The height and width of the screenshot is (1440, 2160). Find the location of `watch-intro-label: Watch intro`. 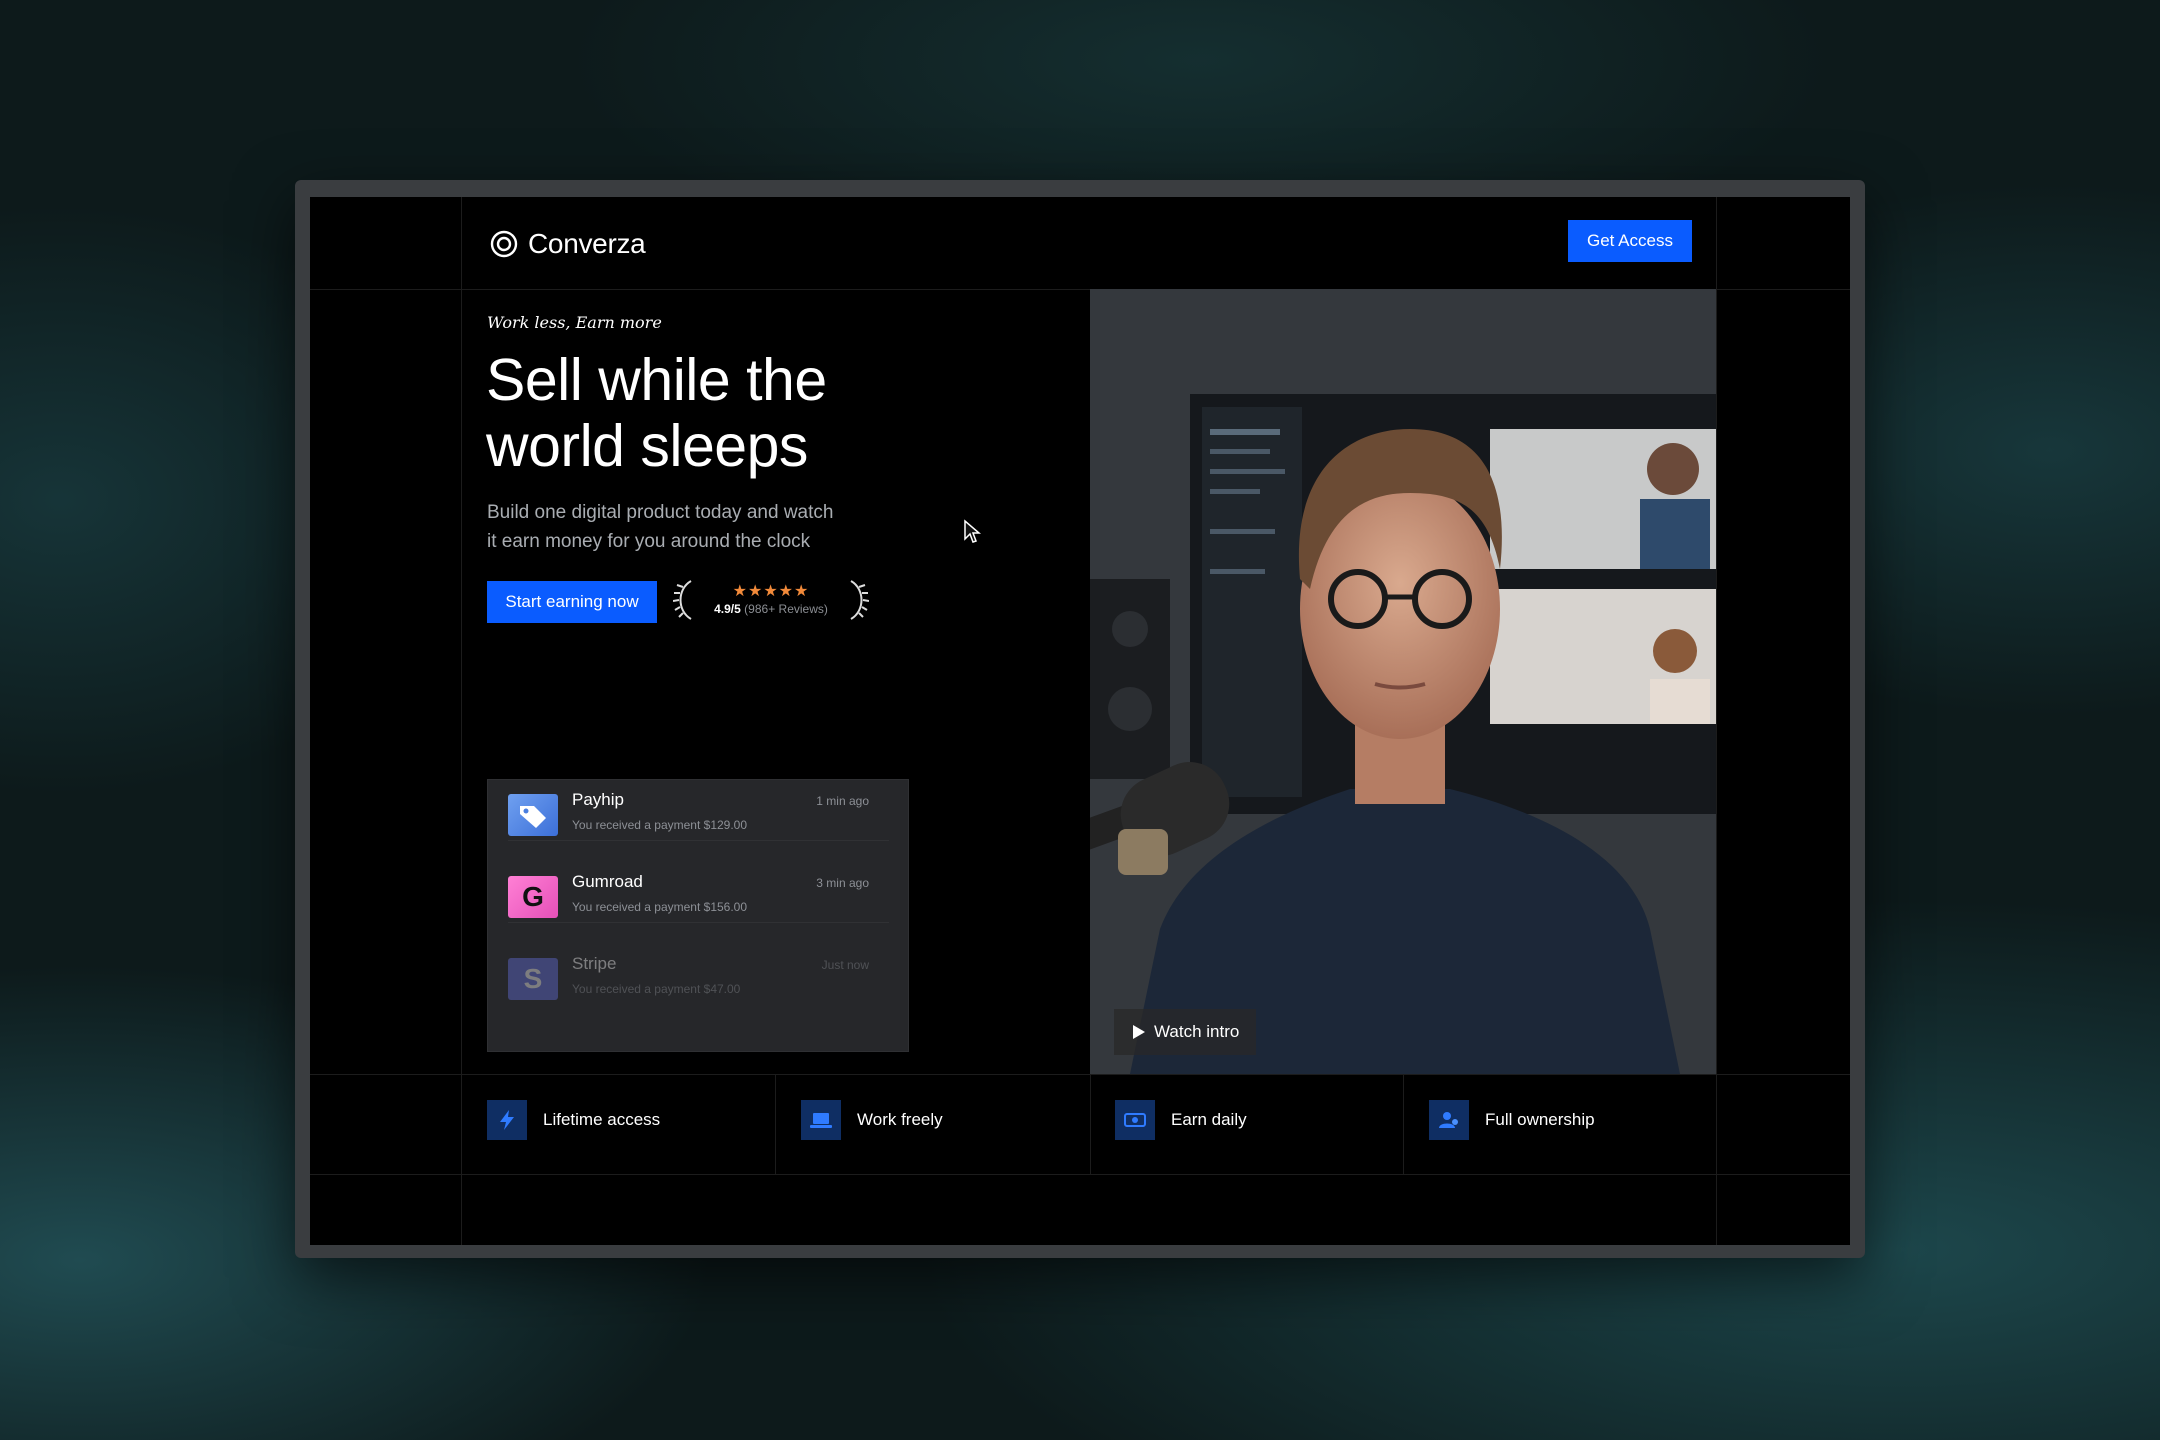

watch-intro-label: Watch intro is located at coordinates (1197, 1031).